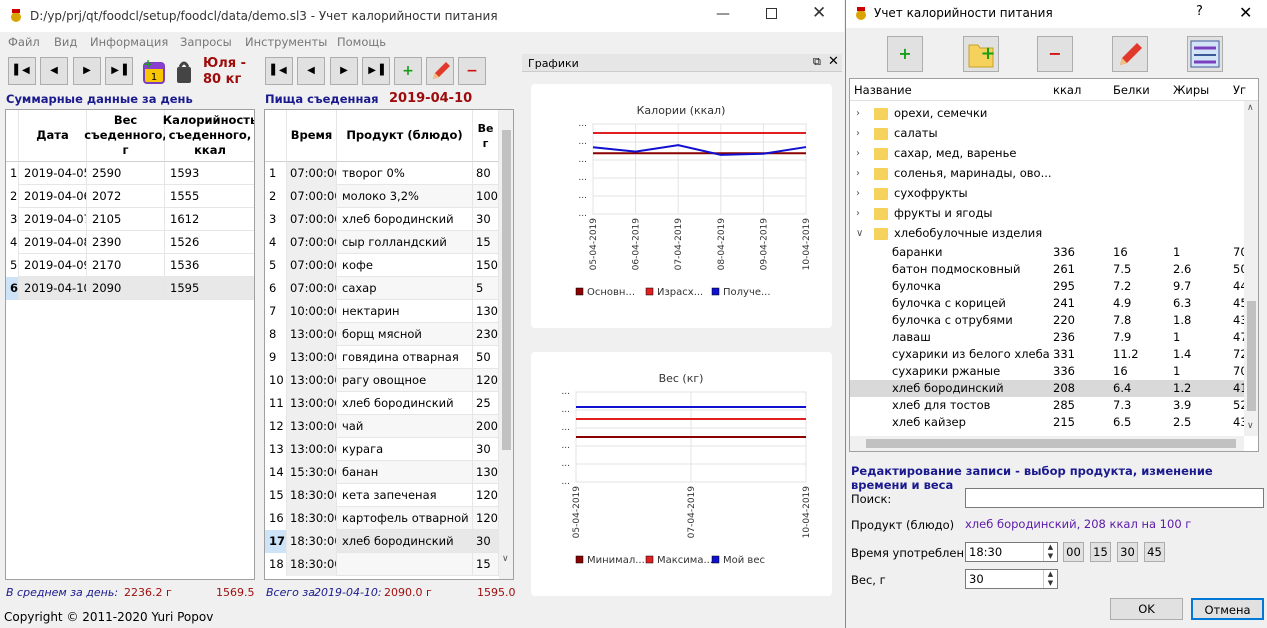 This screenshot has height=628, width=1267. What do you see at coordinates (376, 71) in the screenshot?
I see `food-last-button: ▶▐` at bounding box center [376, 71].